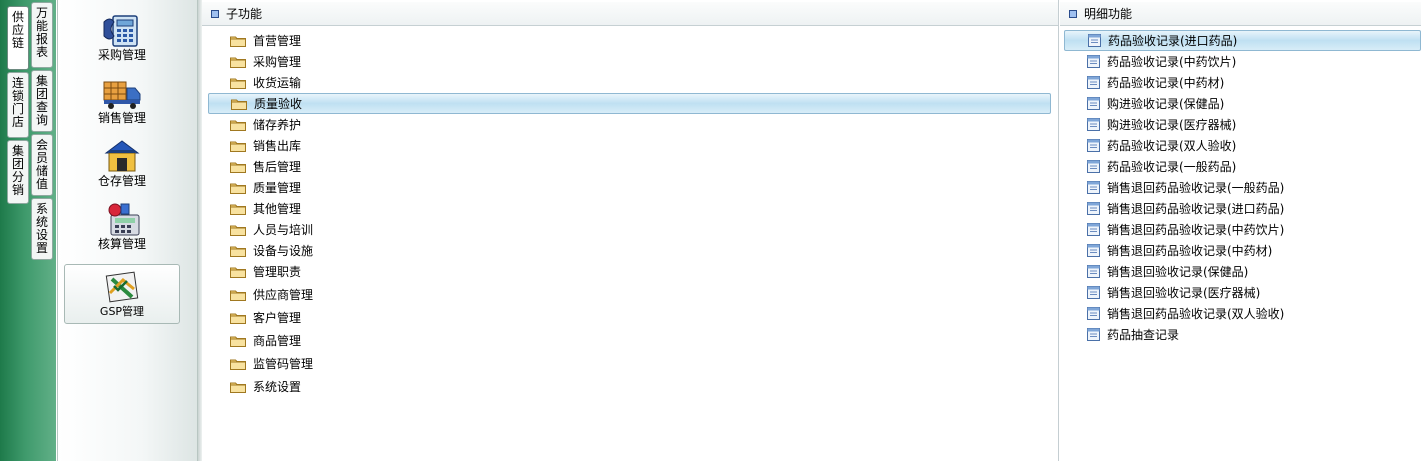 The width and height of the screenshot is (1421, 461). Describe the element at coordinates (1240, 250) in the screenshot. I see `detail-function-item: 销售退回药品验收记录(中药材)` at that location.